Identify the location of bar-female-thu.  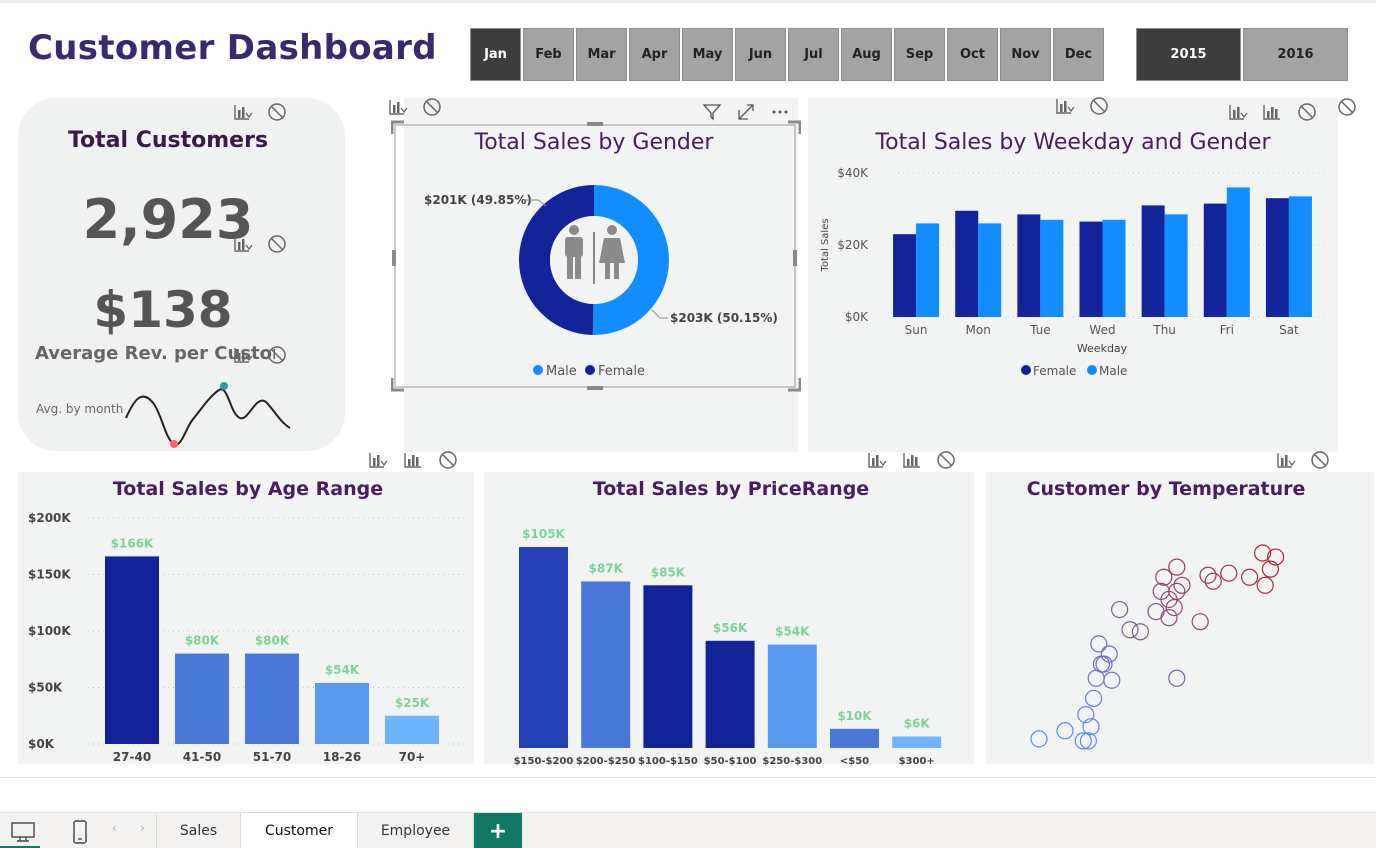
(1153, 261).